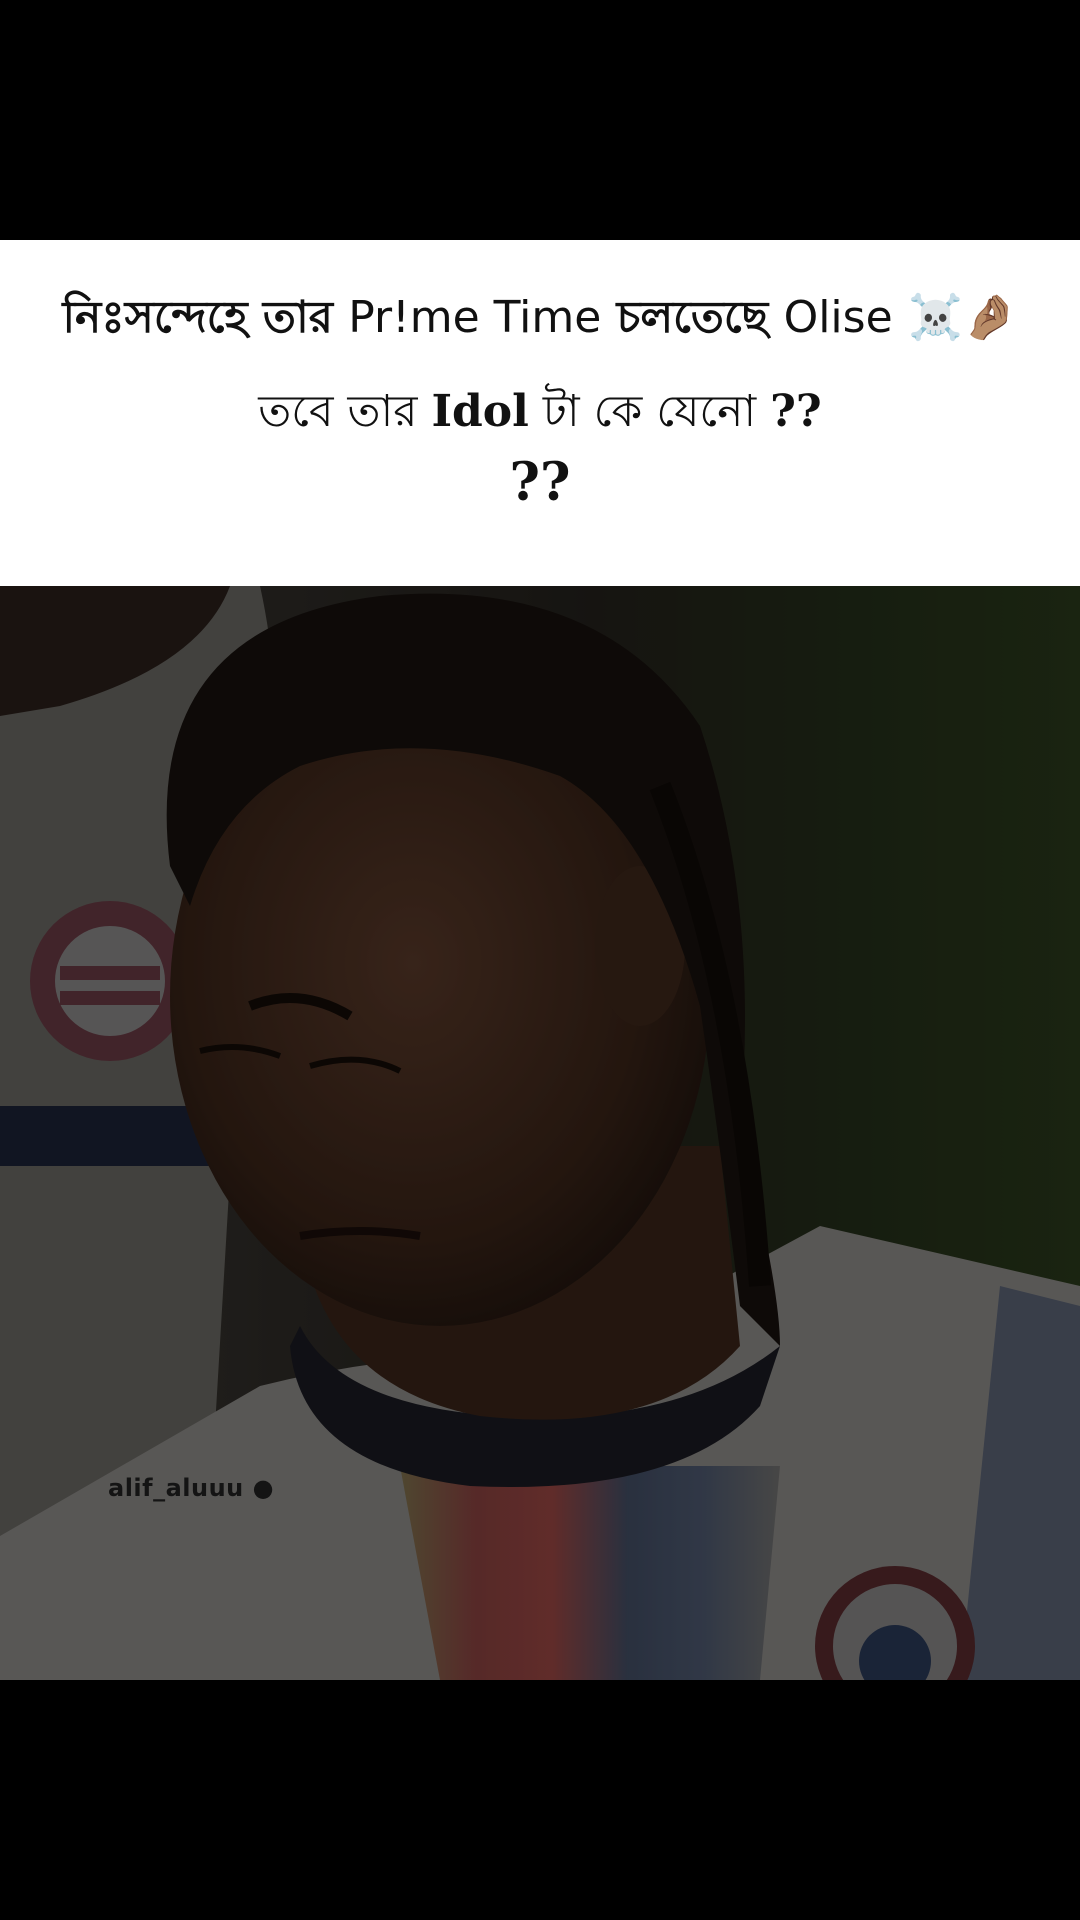 This screenshot has width=1080, height=1920. I want to click on caption-line-2: তবে তার Idol টা কে যেনো ??, so click(540, 414).